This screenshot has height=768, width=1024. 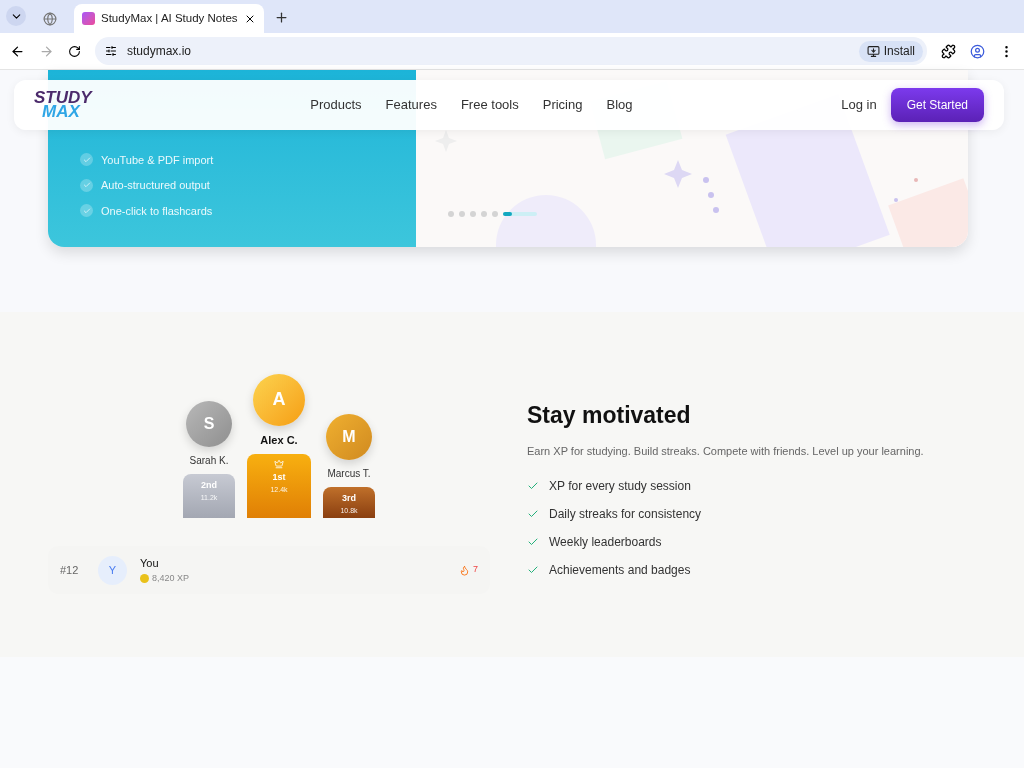 What do you see at coordinates (411, 105) in the screenshot?
I see `nav-link: Features` at bounding box center [411, 105].